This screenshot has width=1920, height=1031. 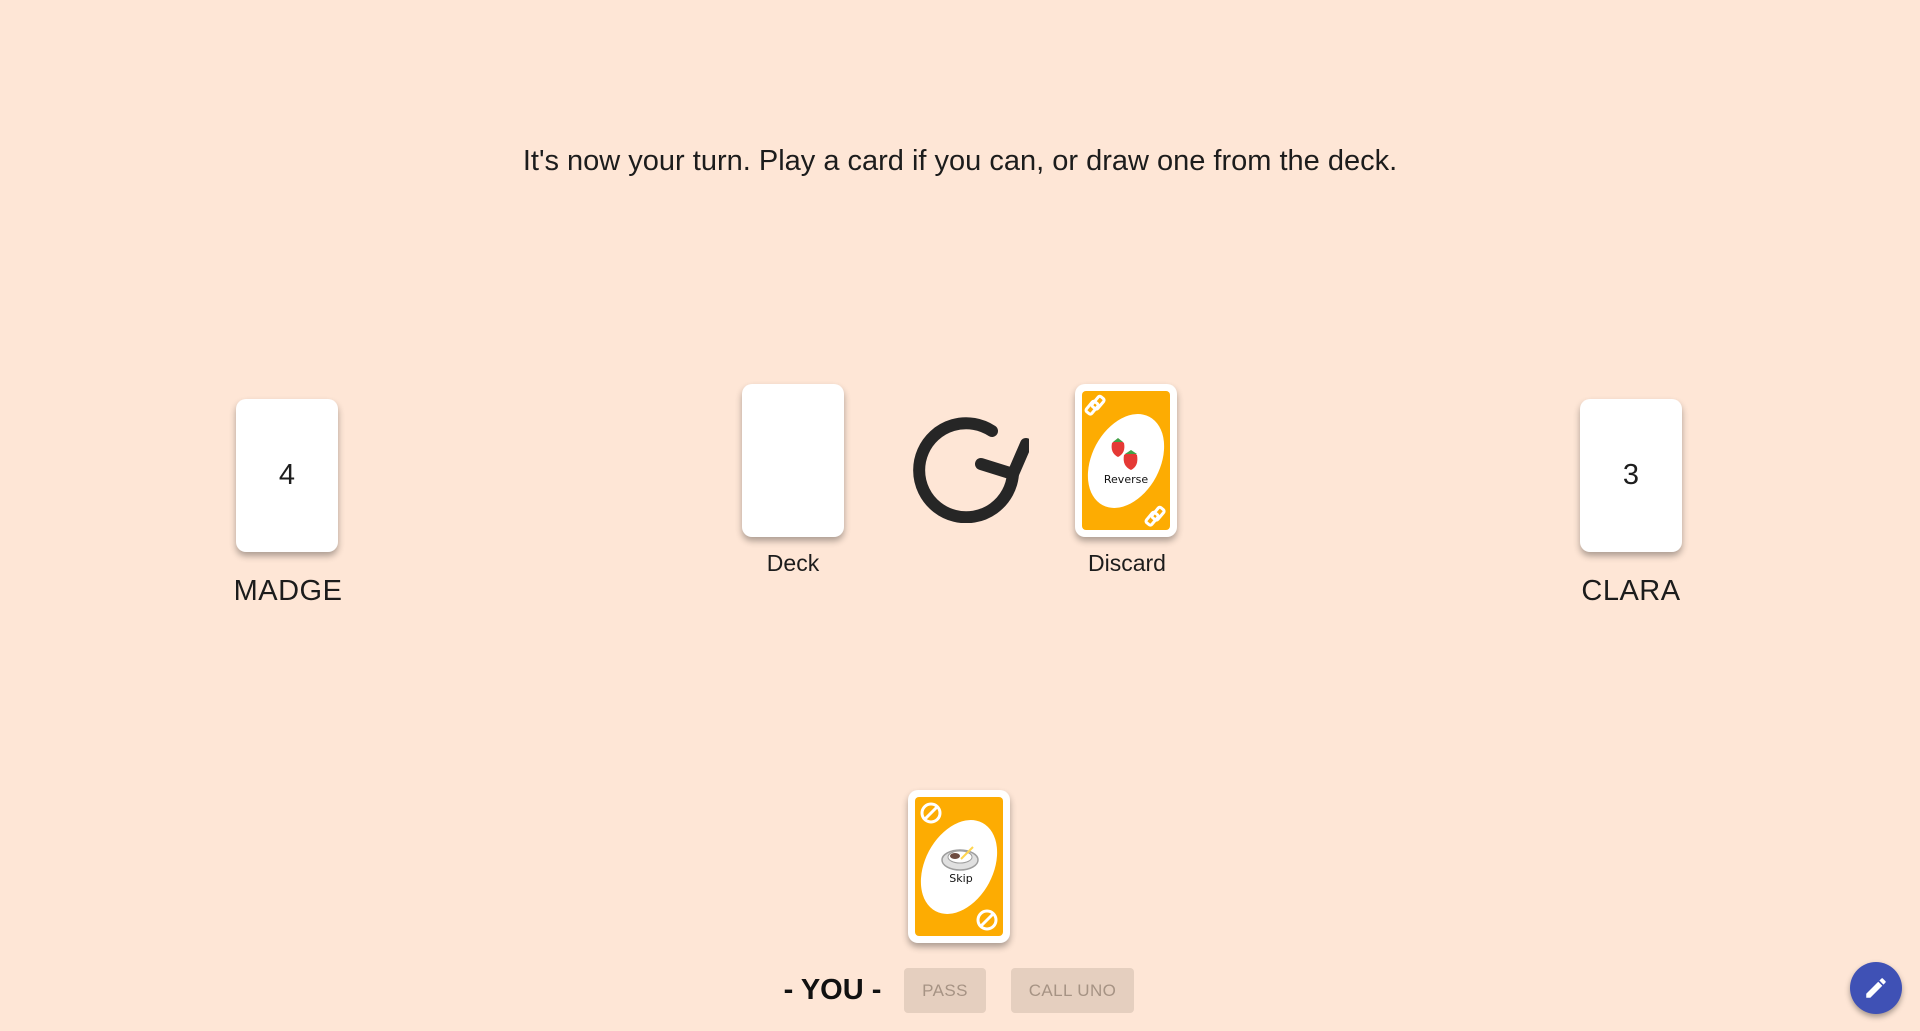 What do you see at coordinates (1126, 479) in the screenshot?
I see `card-label: Reverse` at bounding box center [1126, 479].